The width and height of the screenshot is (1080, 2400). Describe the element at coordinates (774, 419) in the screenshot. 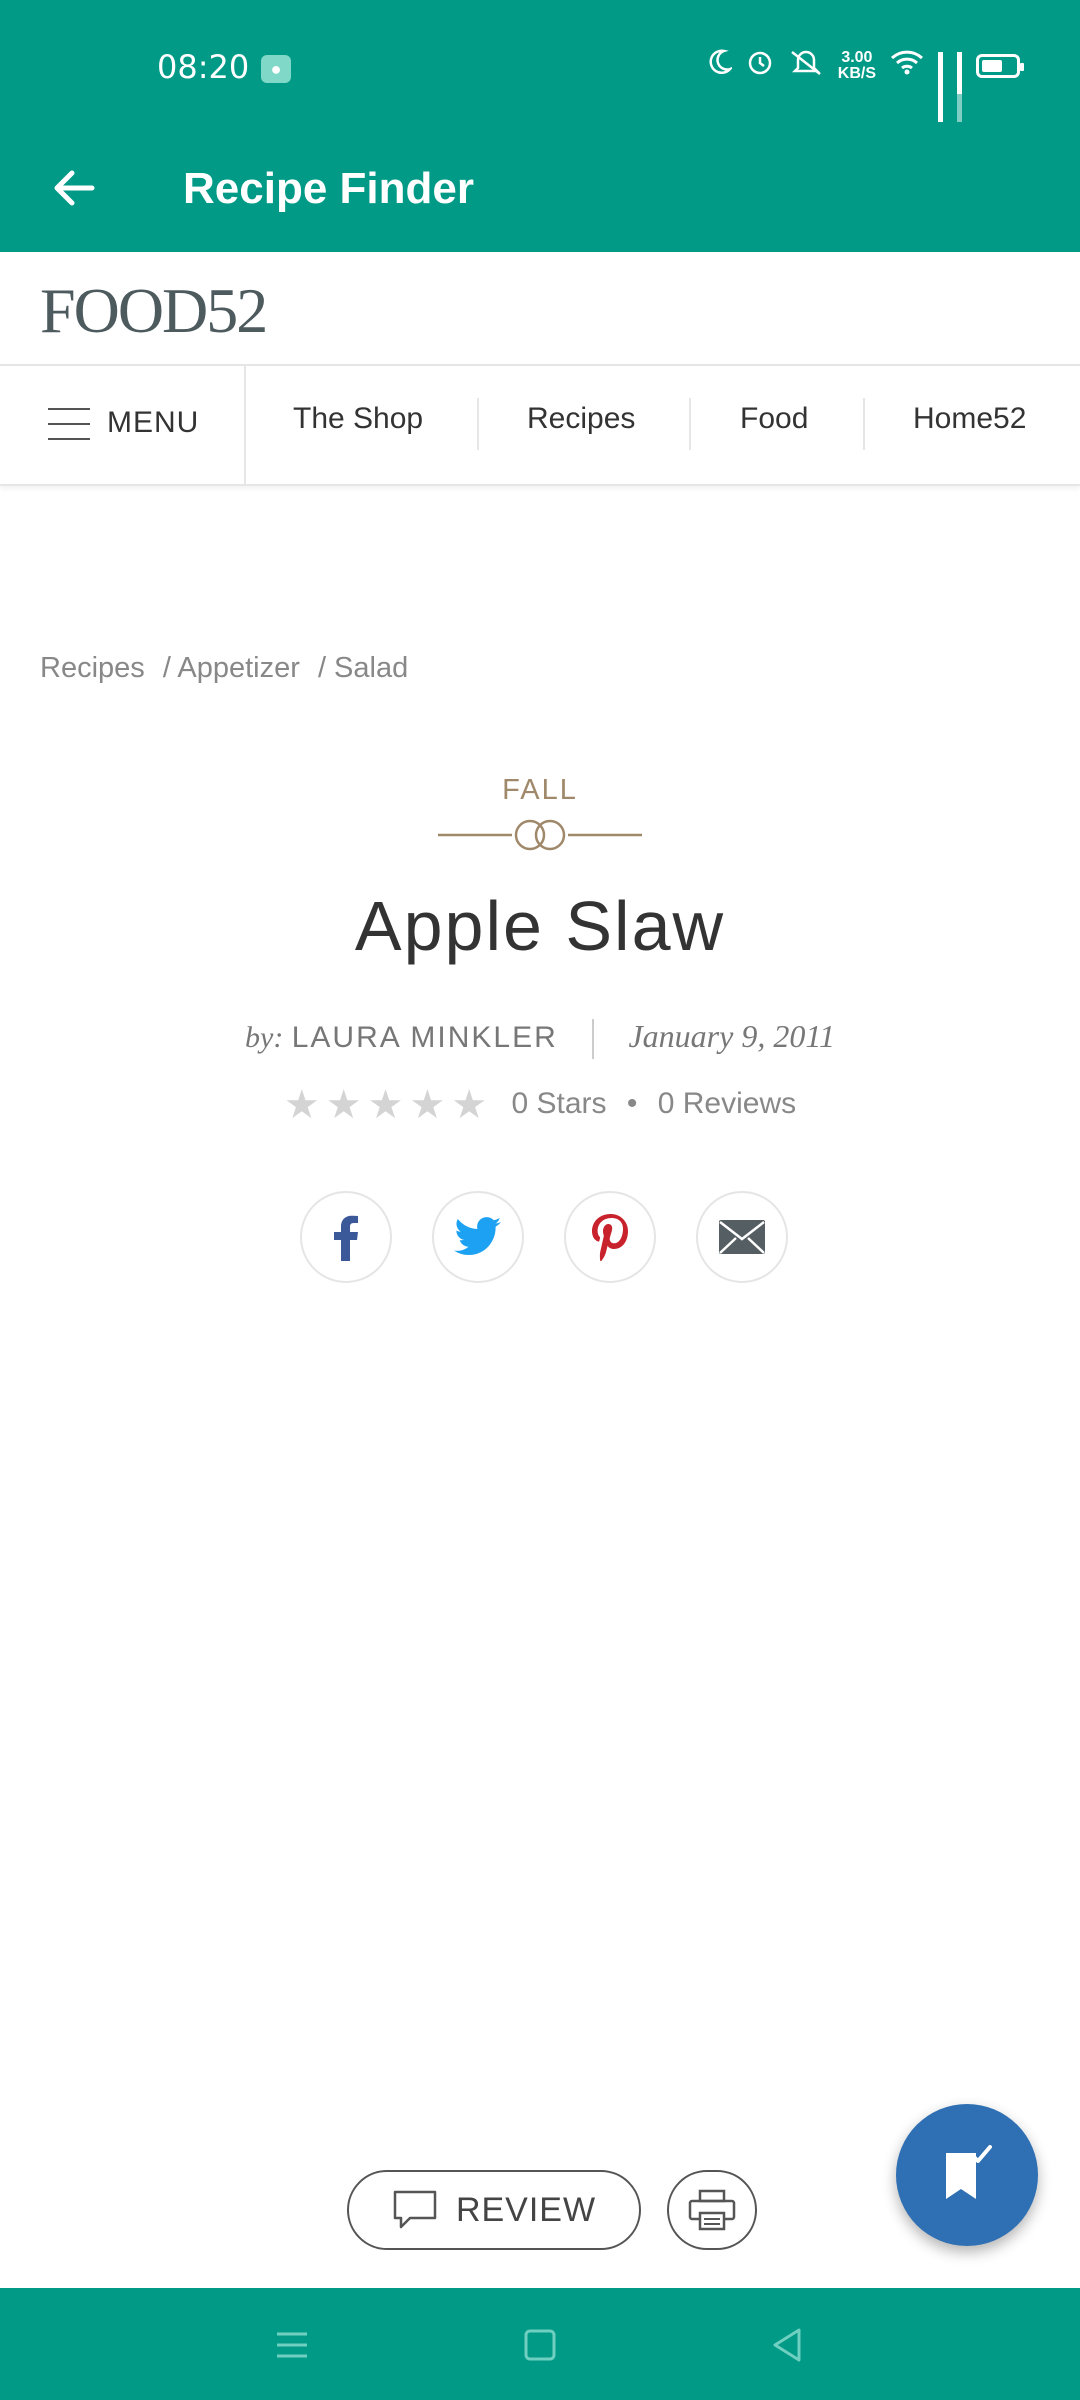

I see `nav-item-food: Food` at that location.